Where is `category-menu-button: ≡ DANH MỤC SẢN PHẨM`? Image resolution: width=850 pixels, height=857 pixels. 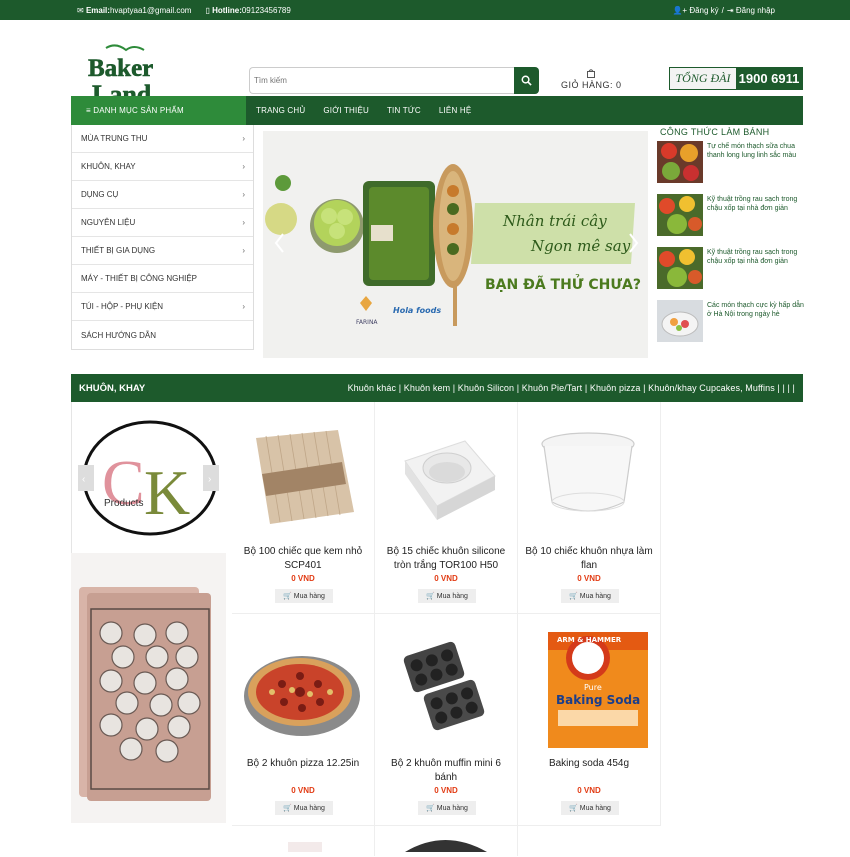 category-menu-button: ≡ DANH MỤC SẢN PHẨM is located at coordinates (158, 110).